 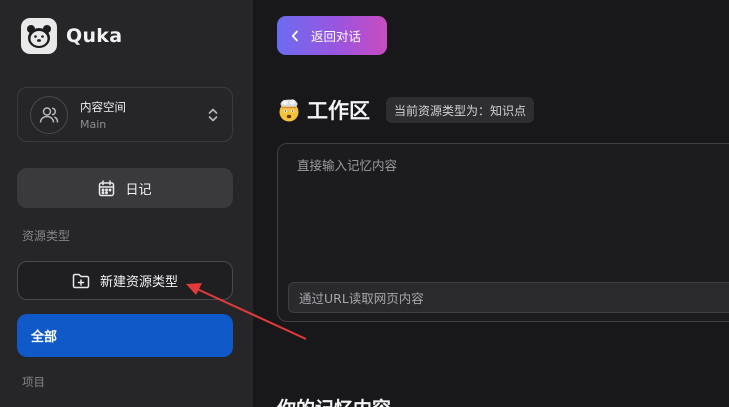 I want to click on new-resource-type-button: 新建资源类型, so click(x=125, y=280).